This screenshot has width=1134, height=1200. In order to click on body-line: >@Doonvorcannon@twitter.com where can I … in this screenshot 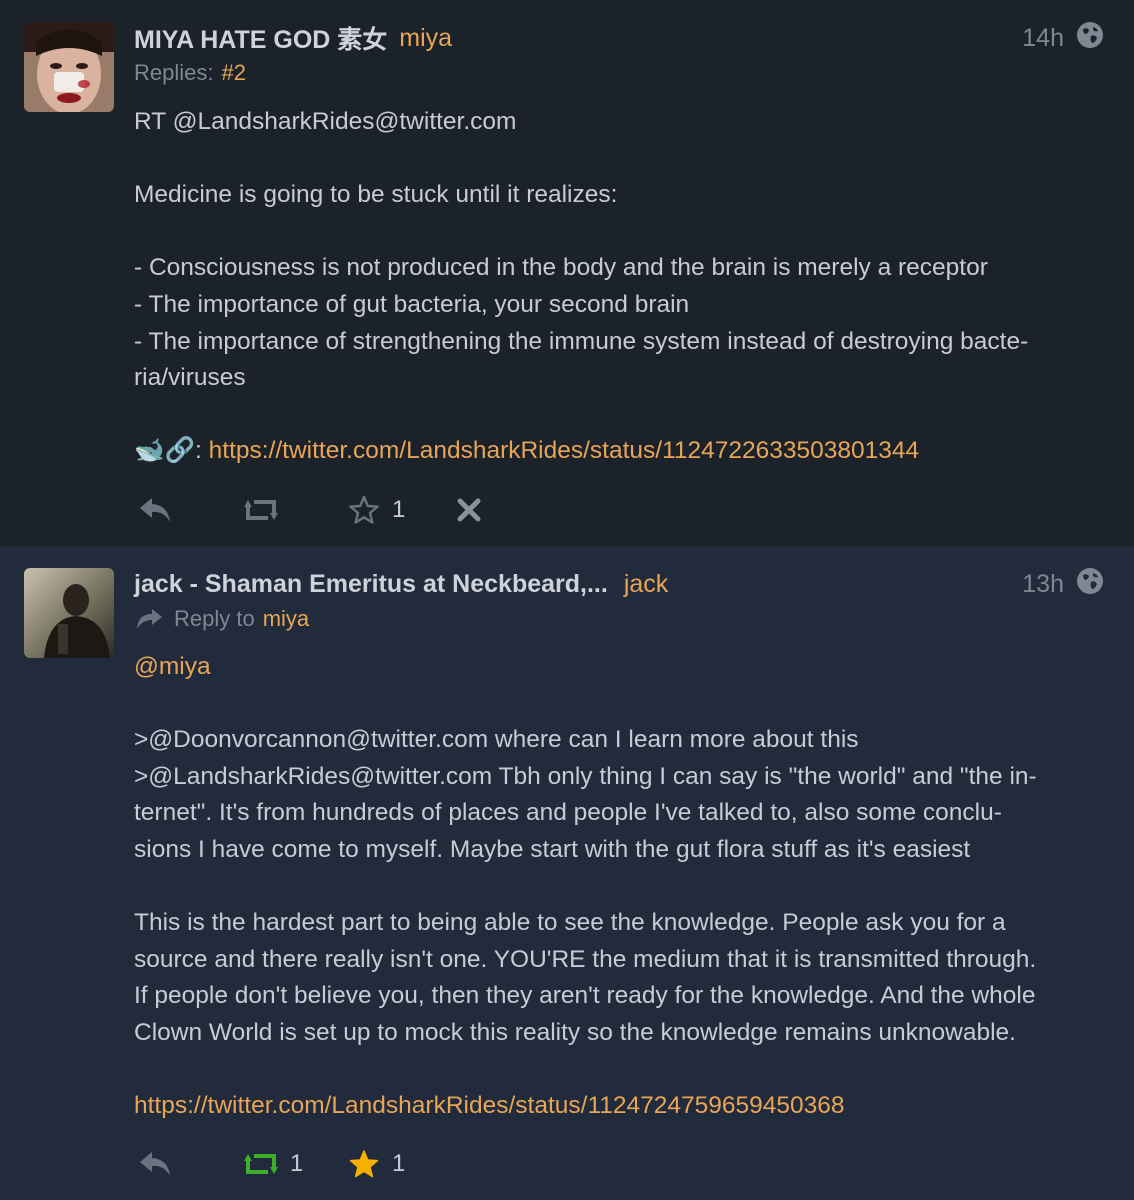, I will do `click(496, 740)`.